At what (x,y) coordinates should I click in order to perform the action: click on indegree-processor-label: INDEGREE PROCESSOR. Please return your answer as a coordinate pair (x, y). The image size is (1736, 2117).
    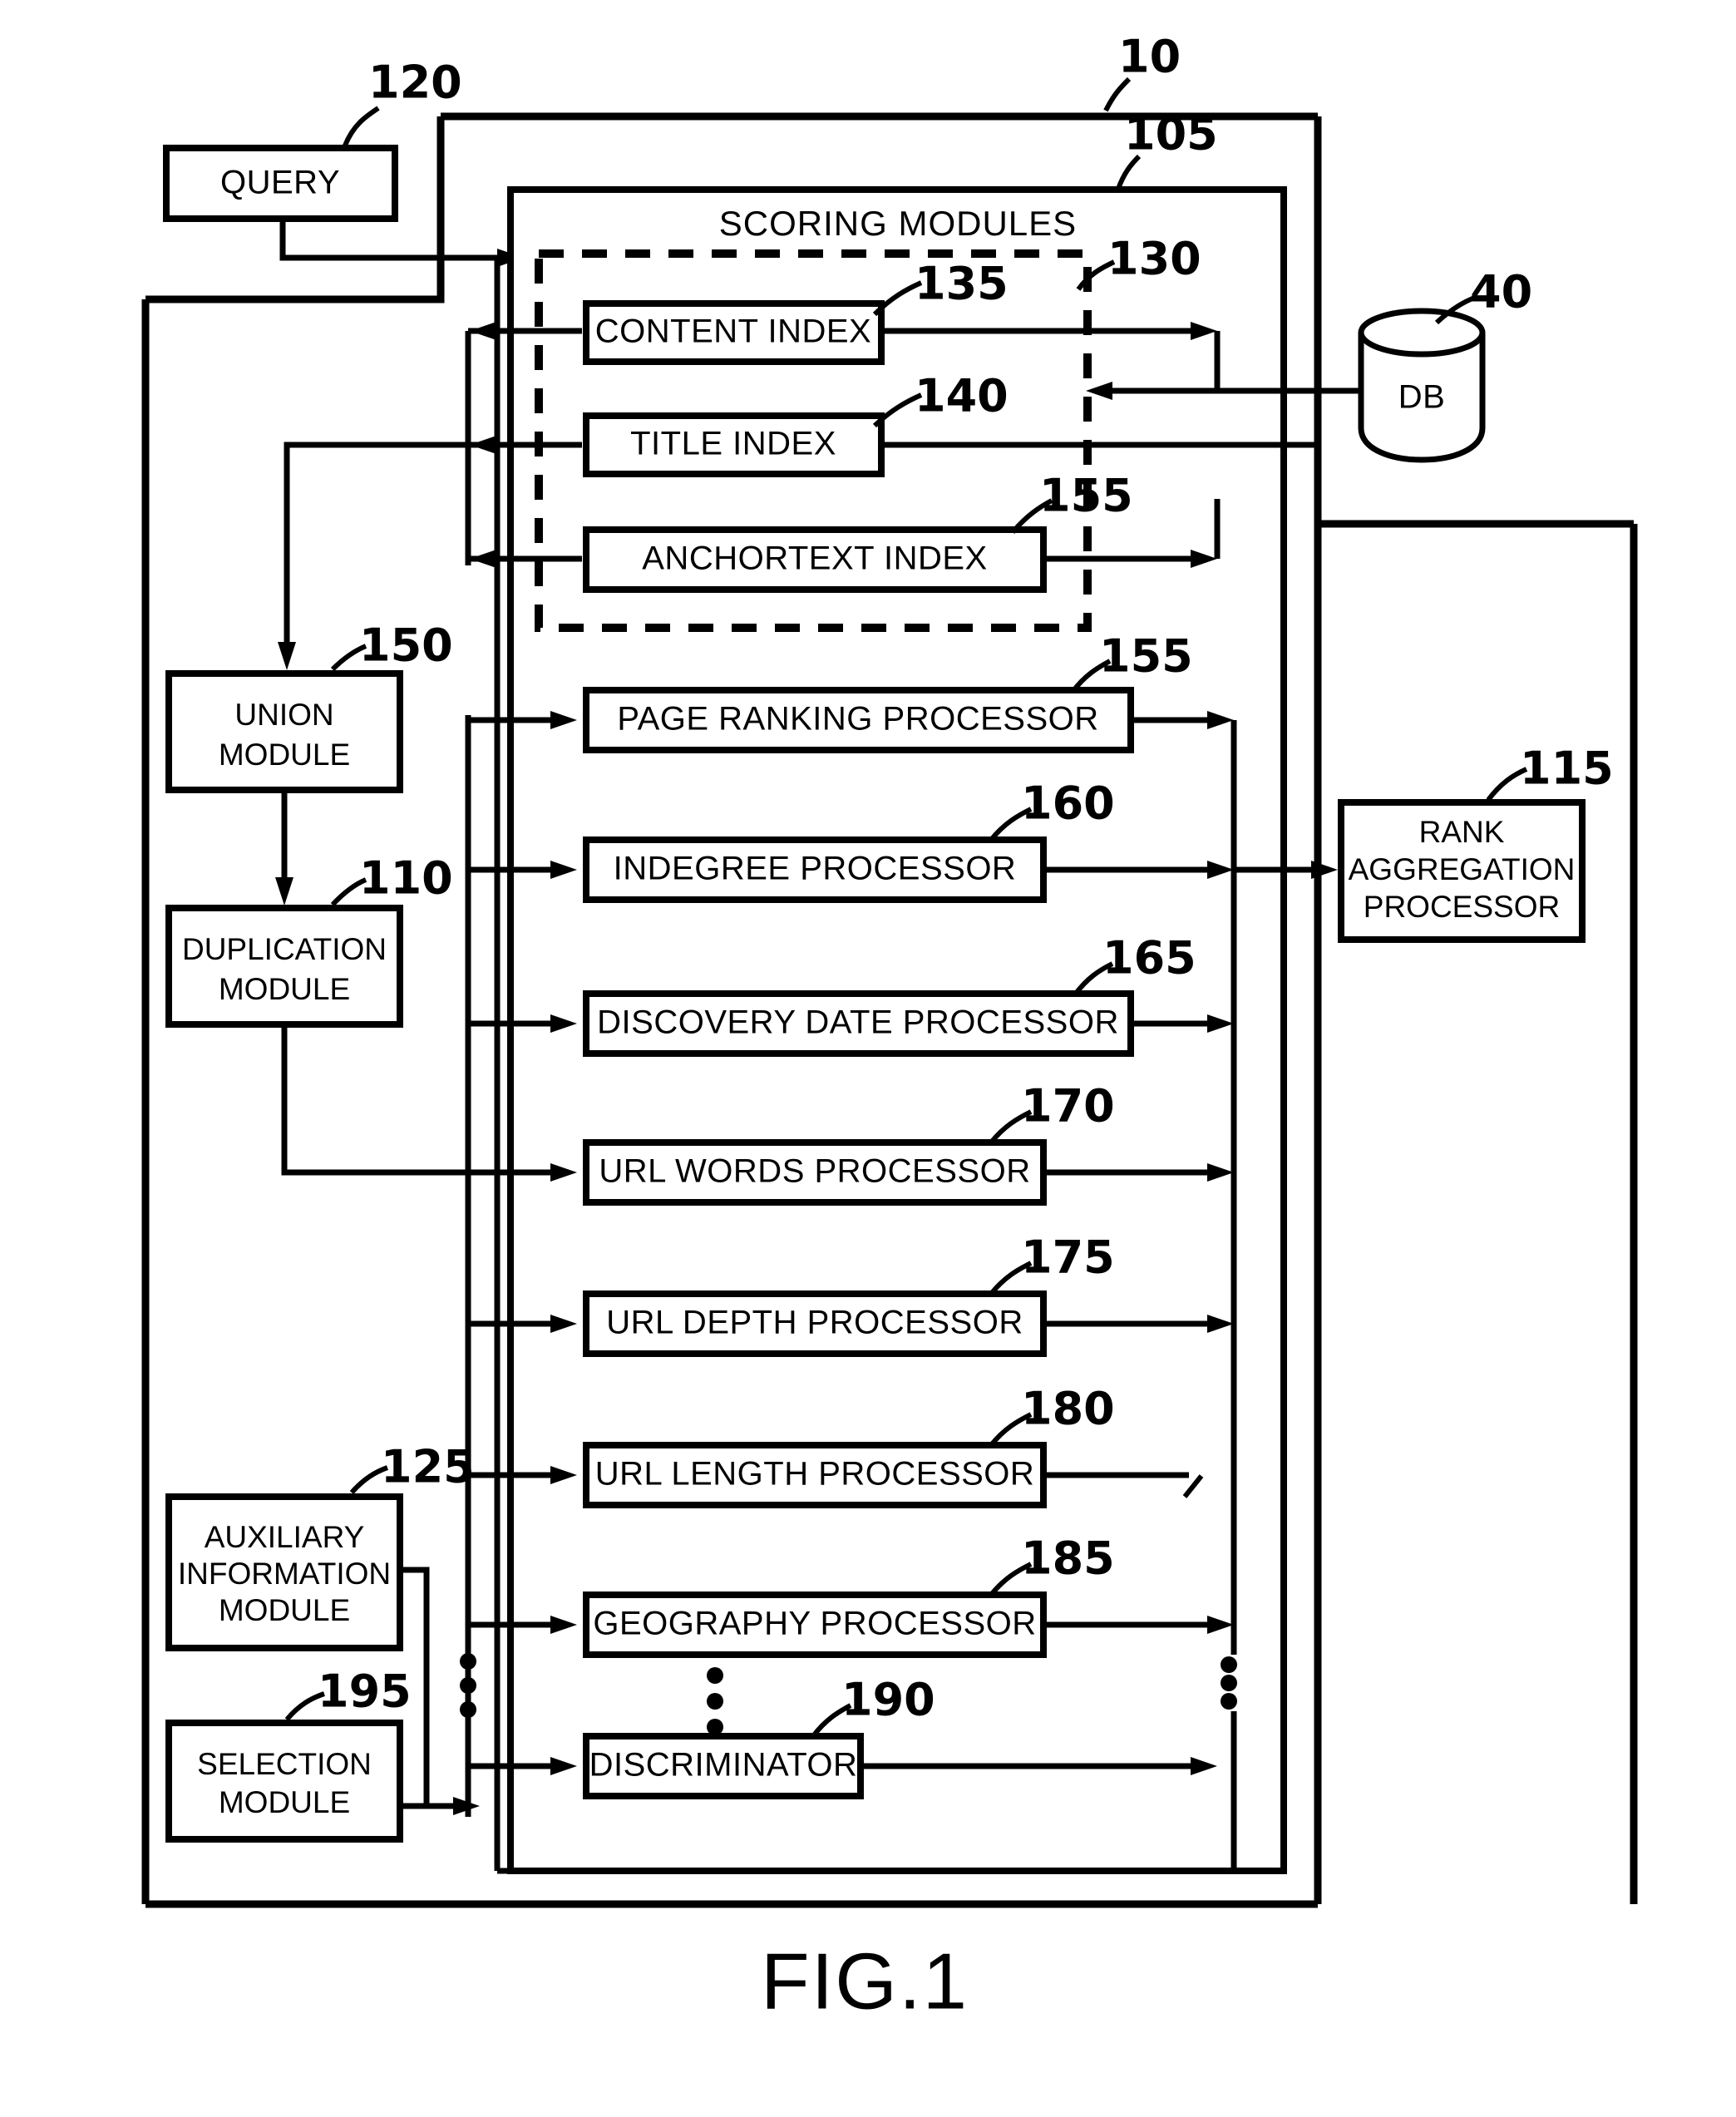
    Looking at the image, I should click on (815, 869).